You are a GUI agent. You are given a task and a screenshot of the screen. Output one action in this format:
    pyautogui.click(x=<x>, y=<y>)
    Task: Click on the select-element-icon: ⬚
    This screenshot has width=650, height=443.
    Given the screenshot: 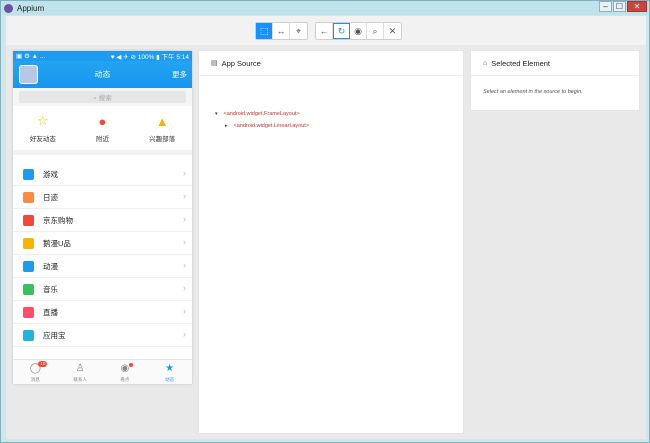 What is the action you would take?
    pyautogui.click(x=264, y=30)
    